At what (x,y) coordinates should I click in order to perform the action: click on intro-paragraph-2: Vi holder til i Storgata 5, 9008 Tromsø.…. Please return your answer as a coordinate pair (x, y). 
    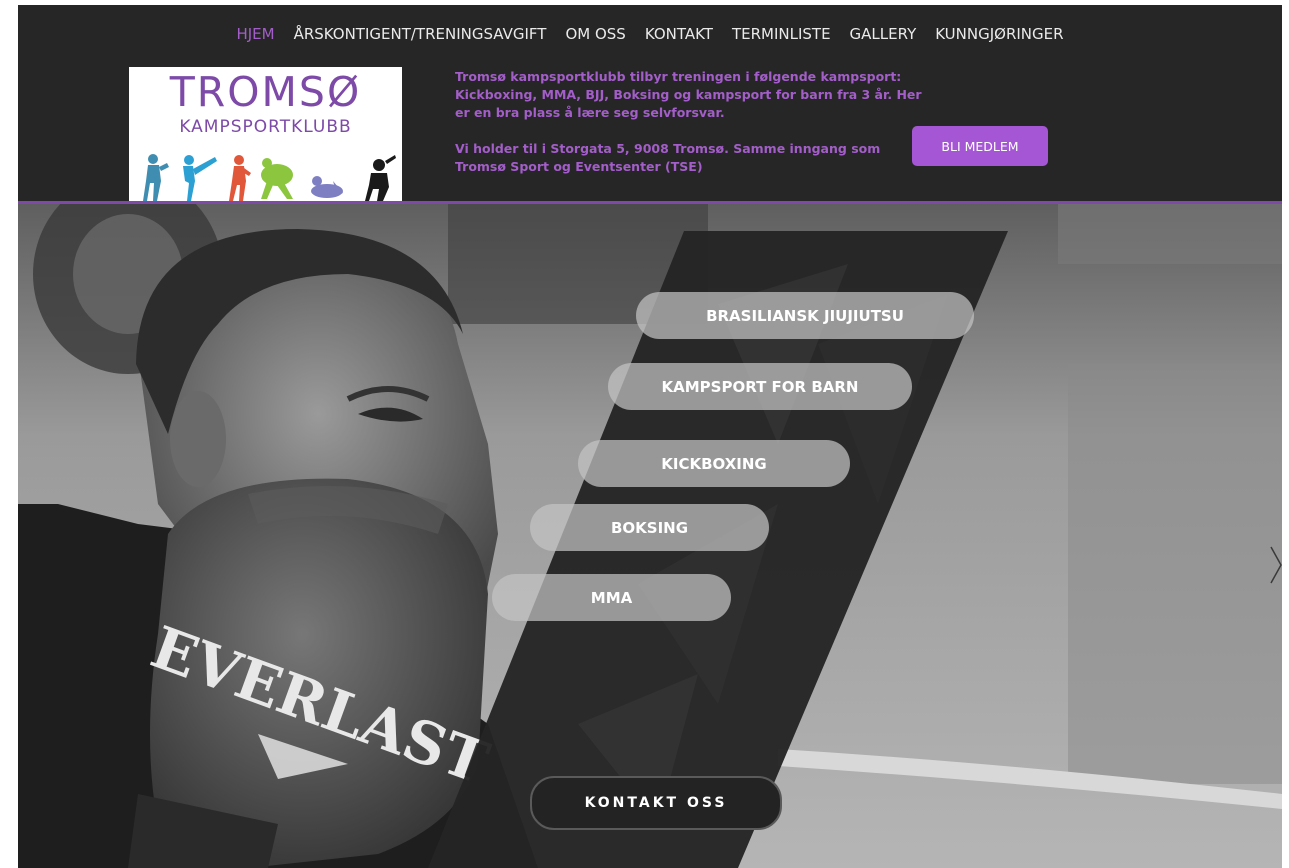
    Looking at the image, I should click on (668, 157).